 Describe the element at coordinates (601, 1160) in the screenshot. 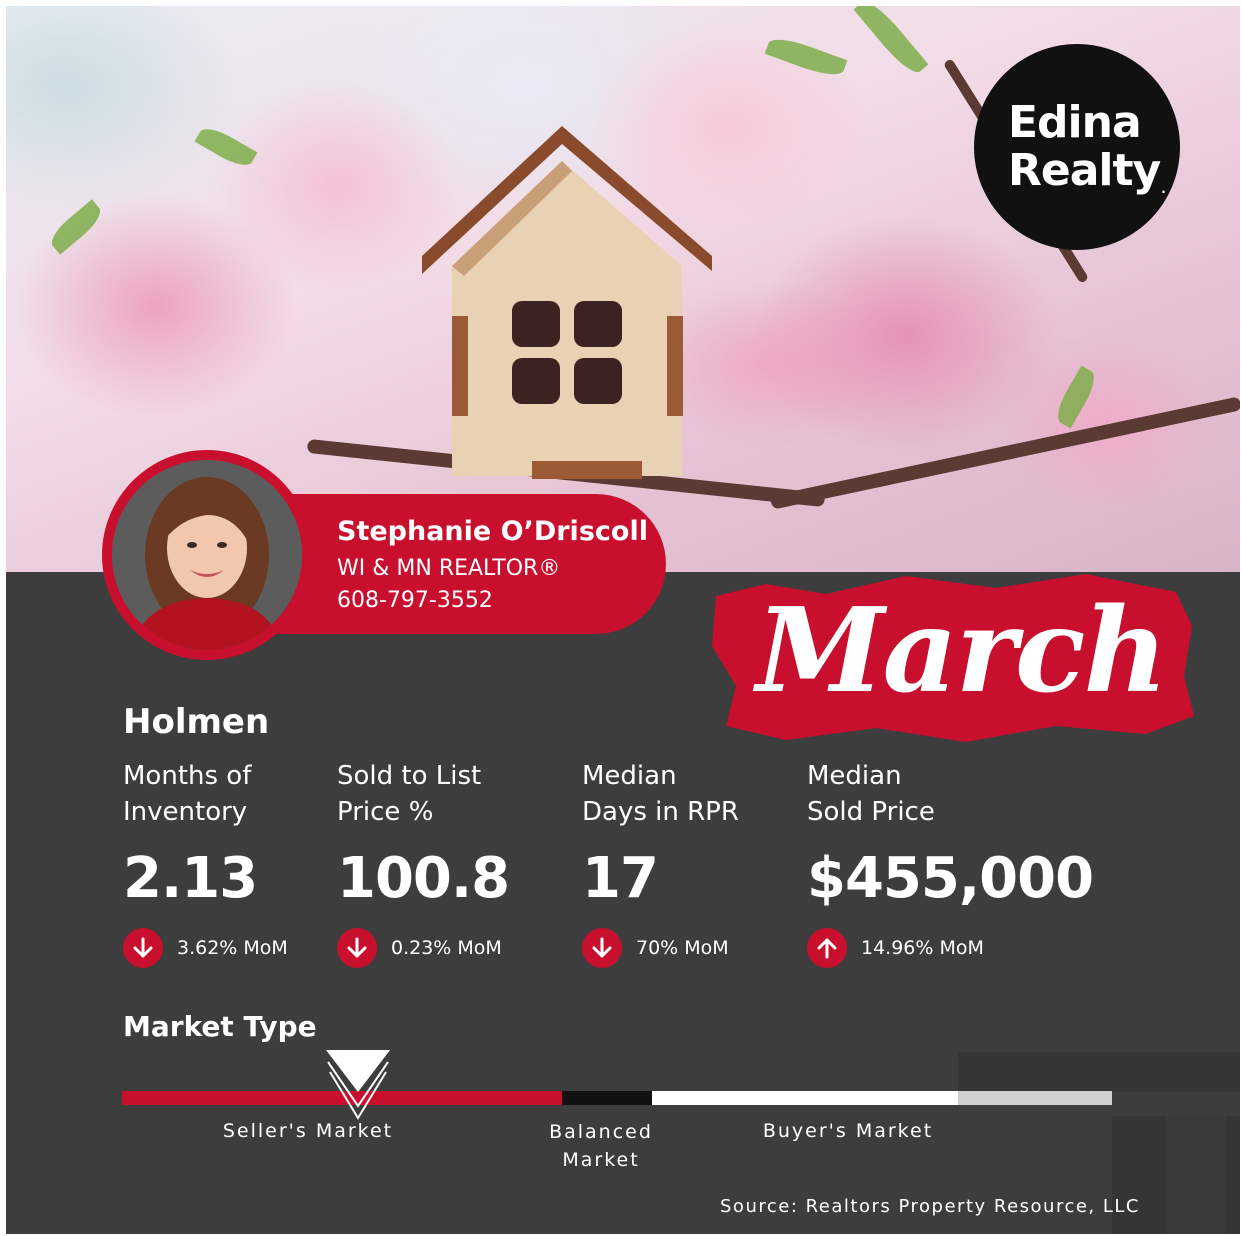

I see `label-balanced-line: Market` at that location.